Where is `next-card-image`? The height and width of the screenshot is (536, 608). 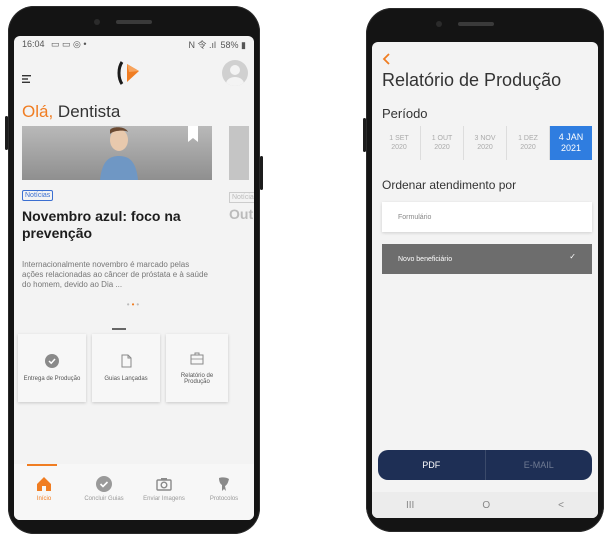 next-card-image is located at coordinates (239, 153).